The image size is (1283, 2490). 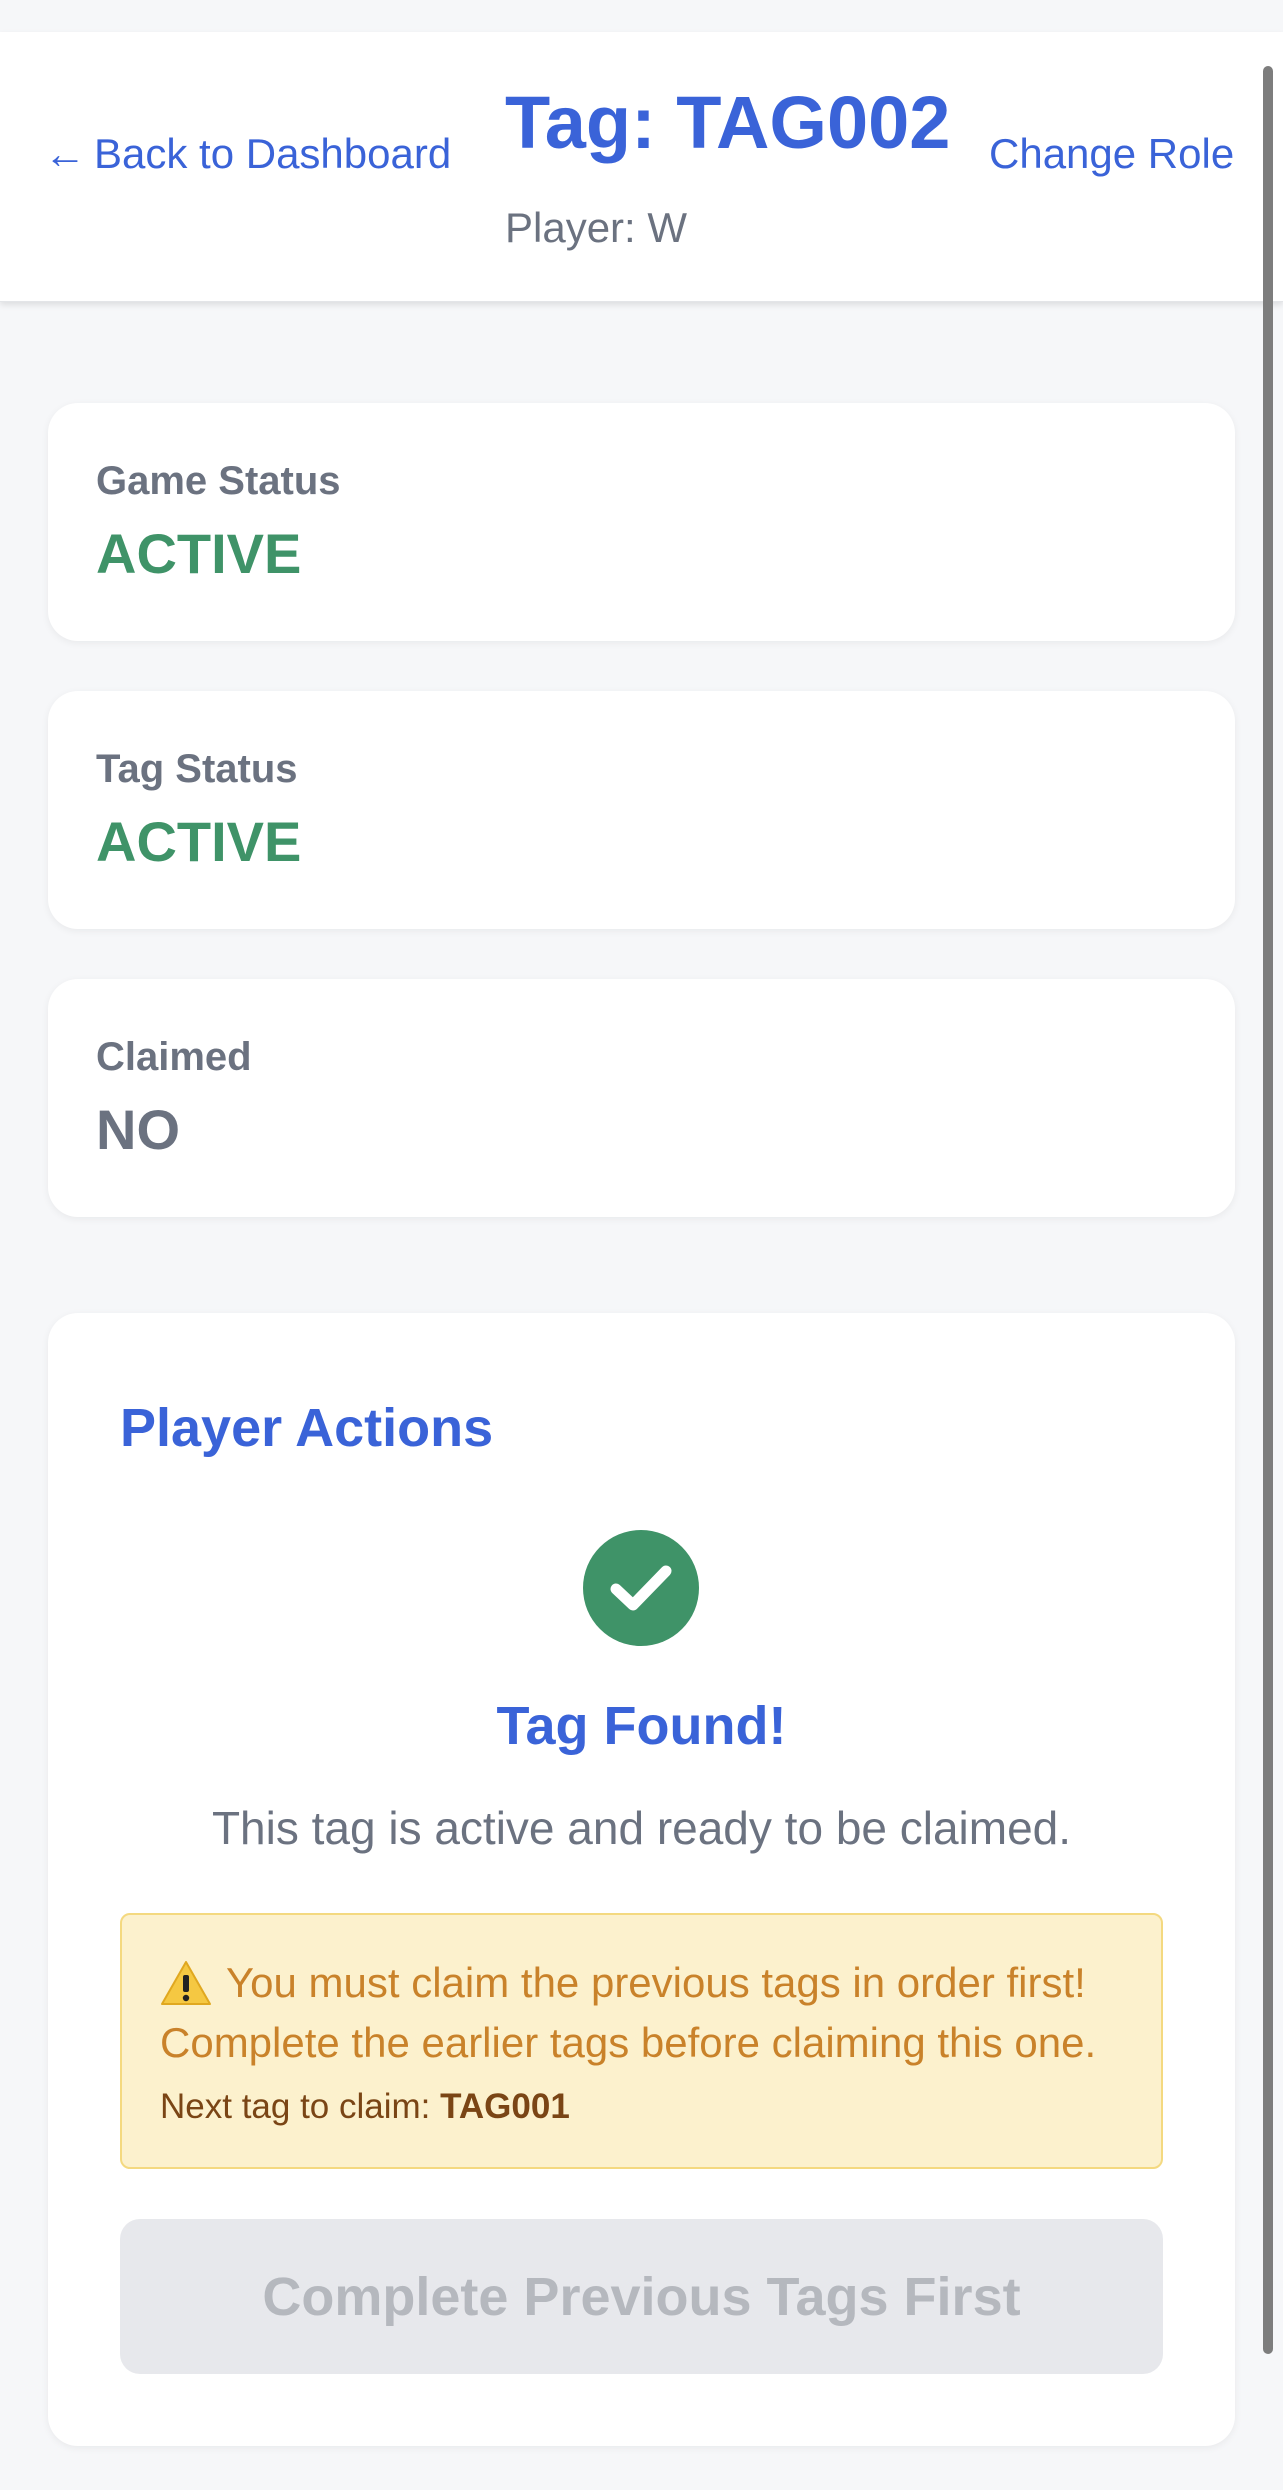 I want to click on tag-status-label: Tag Status, so click(x=197, y=769).